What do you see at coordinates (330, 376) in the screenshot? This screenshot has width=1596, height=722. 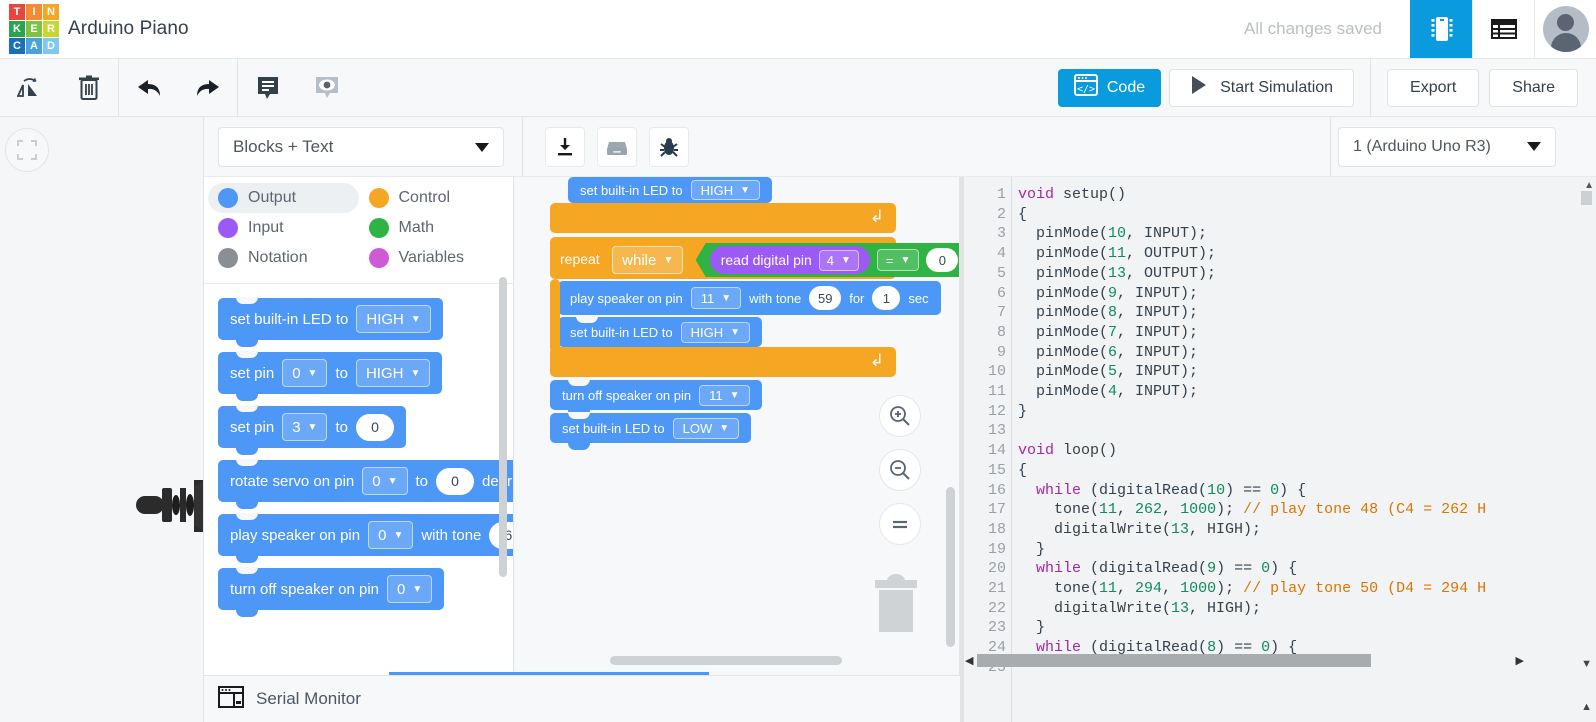 I see `palette-block-set-pin-digital: set pin 0 ▼ to HIGH ▼` at bounding box center [330, 376].